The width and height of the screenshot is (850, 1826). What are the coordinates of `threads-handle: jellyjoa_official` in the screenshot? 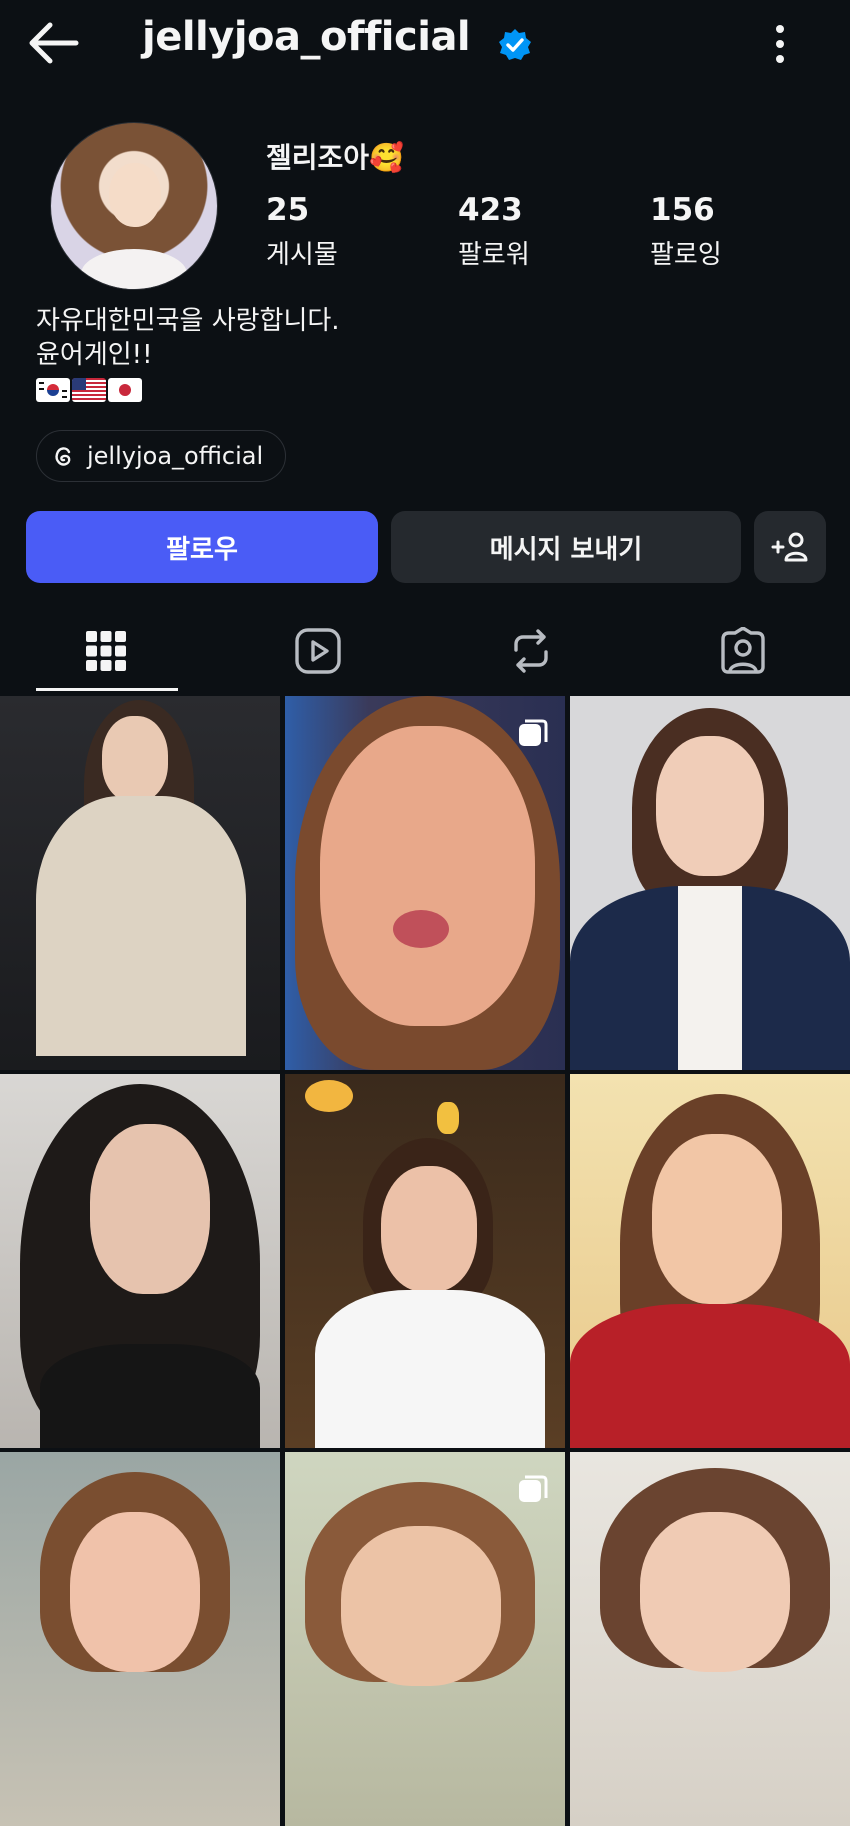 It's located at (175, 456).